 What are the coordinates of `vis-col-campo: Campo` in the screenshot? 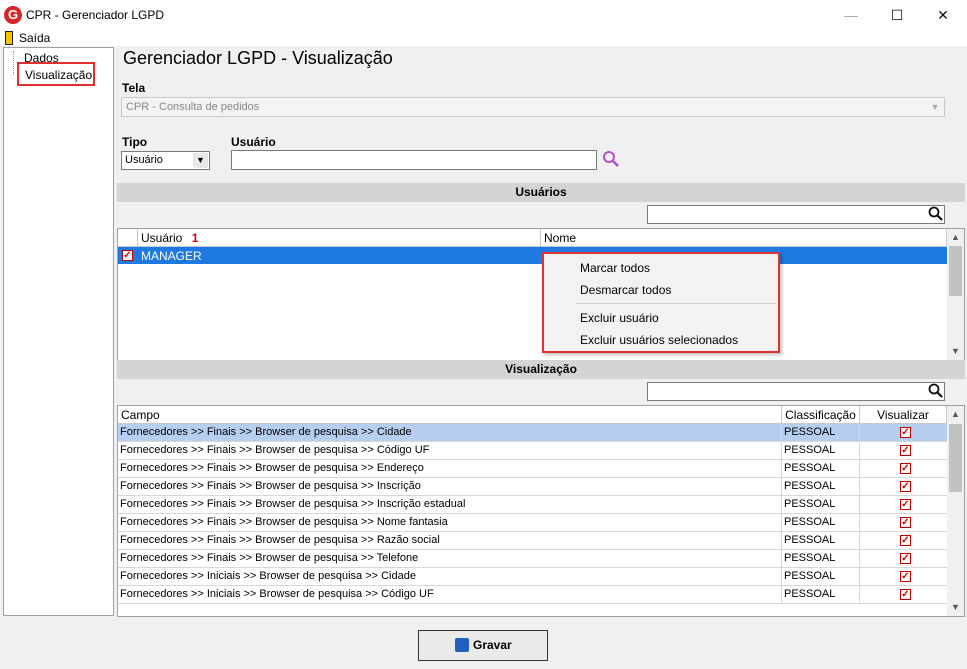 It's located at (450, 415).